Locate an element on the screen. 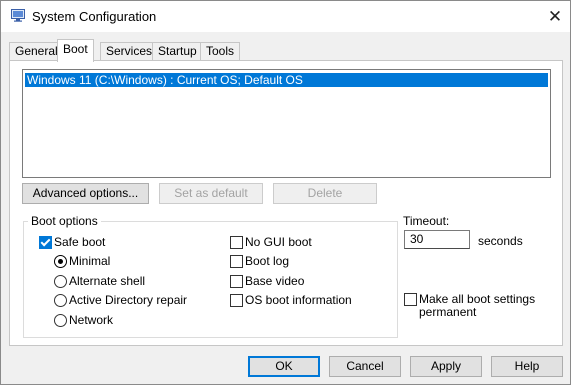  make-permanent-checkbox is located at coordinates (410, 299).